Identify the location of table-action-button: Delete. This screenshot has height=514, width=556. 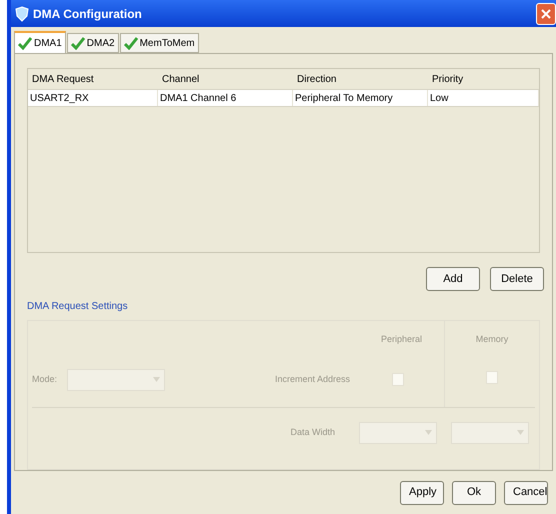
(517, 279).